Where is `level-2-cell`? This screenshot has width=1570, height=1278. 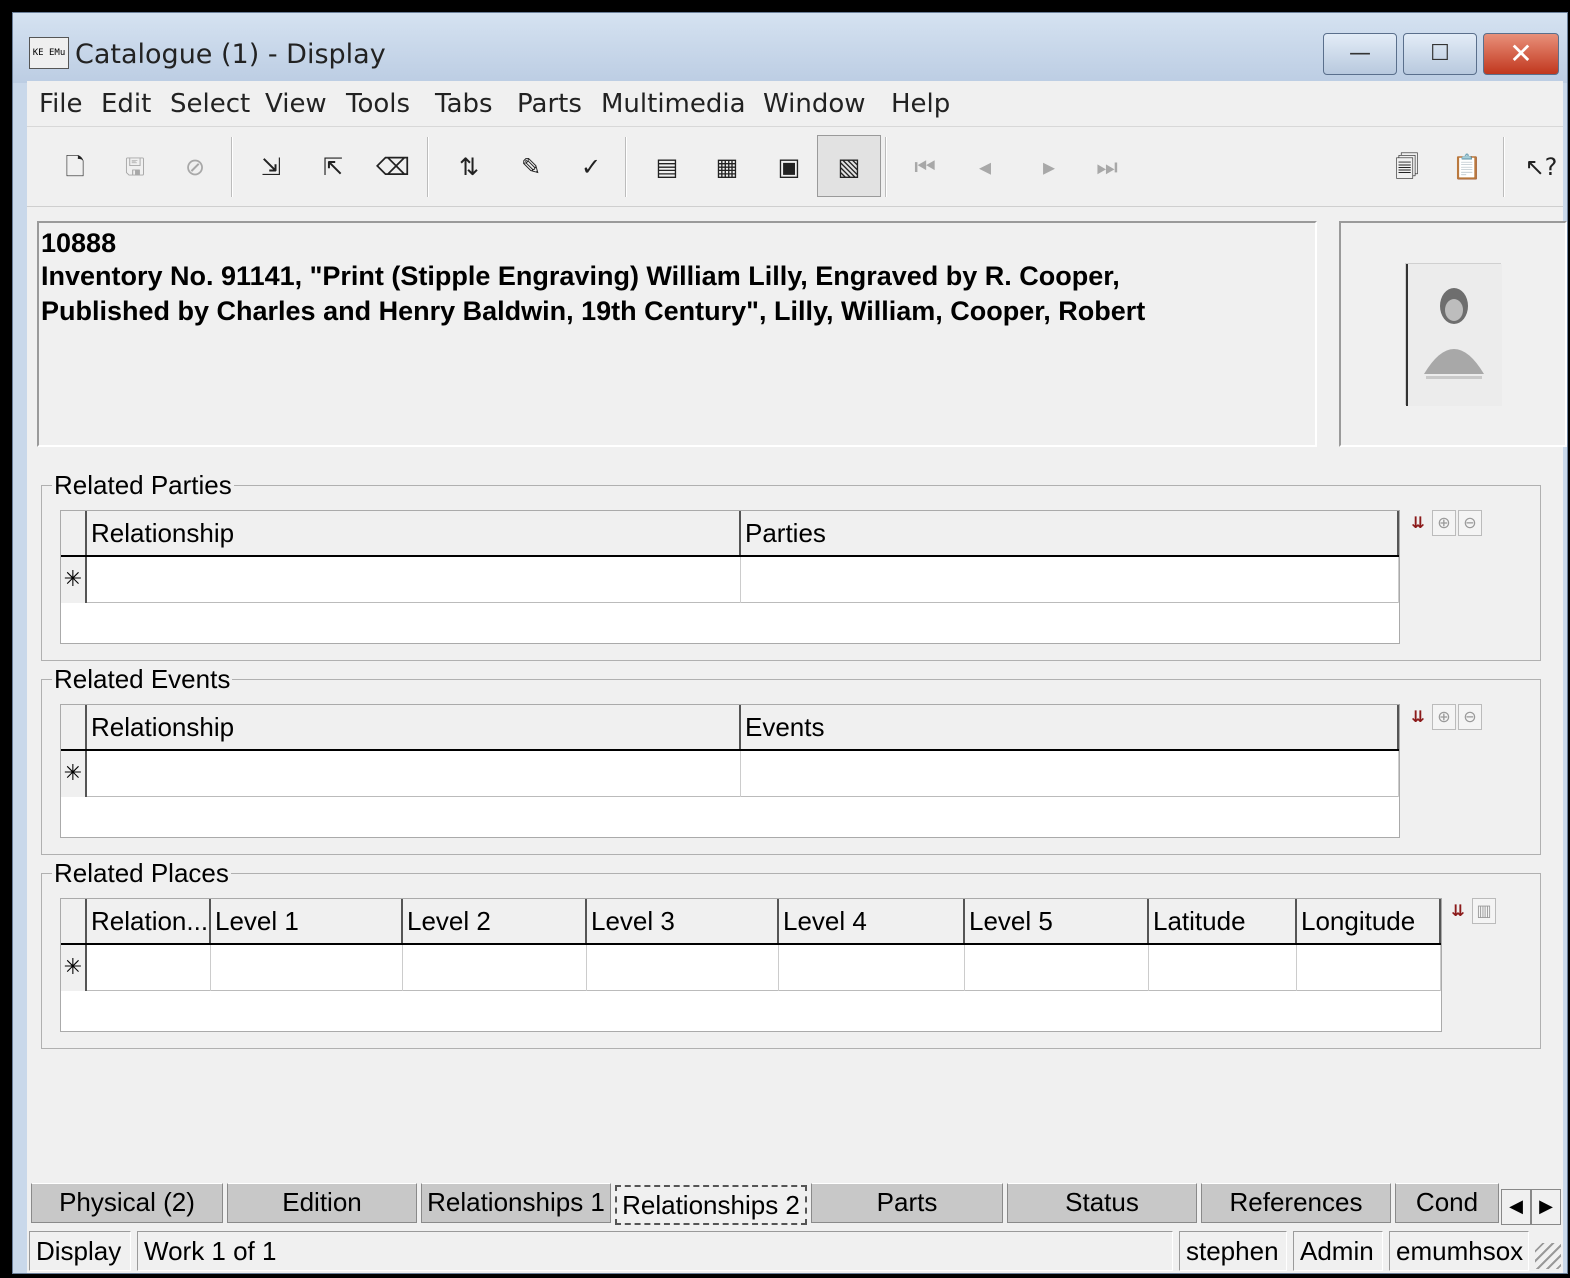
level-2-cell is located at coordinates (495, 968).